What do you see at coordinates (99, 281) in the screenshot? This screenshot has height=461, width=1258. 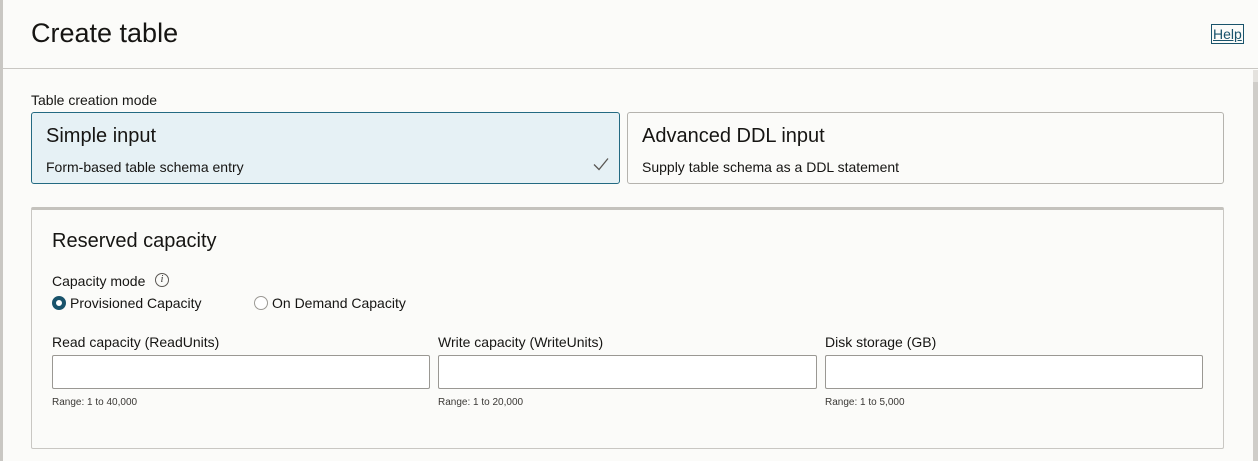 I see `capacity-mode-label: Capacity mode` at bounding box center [99, 281].